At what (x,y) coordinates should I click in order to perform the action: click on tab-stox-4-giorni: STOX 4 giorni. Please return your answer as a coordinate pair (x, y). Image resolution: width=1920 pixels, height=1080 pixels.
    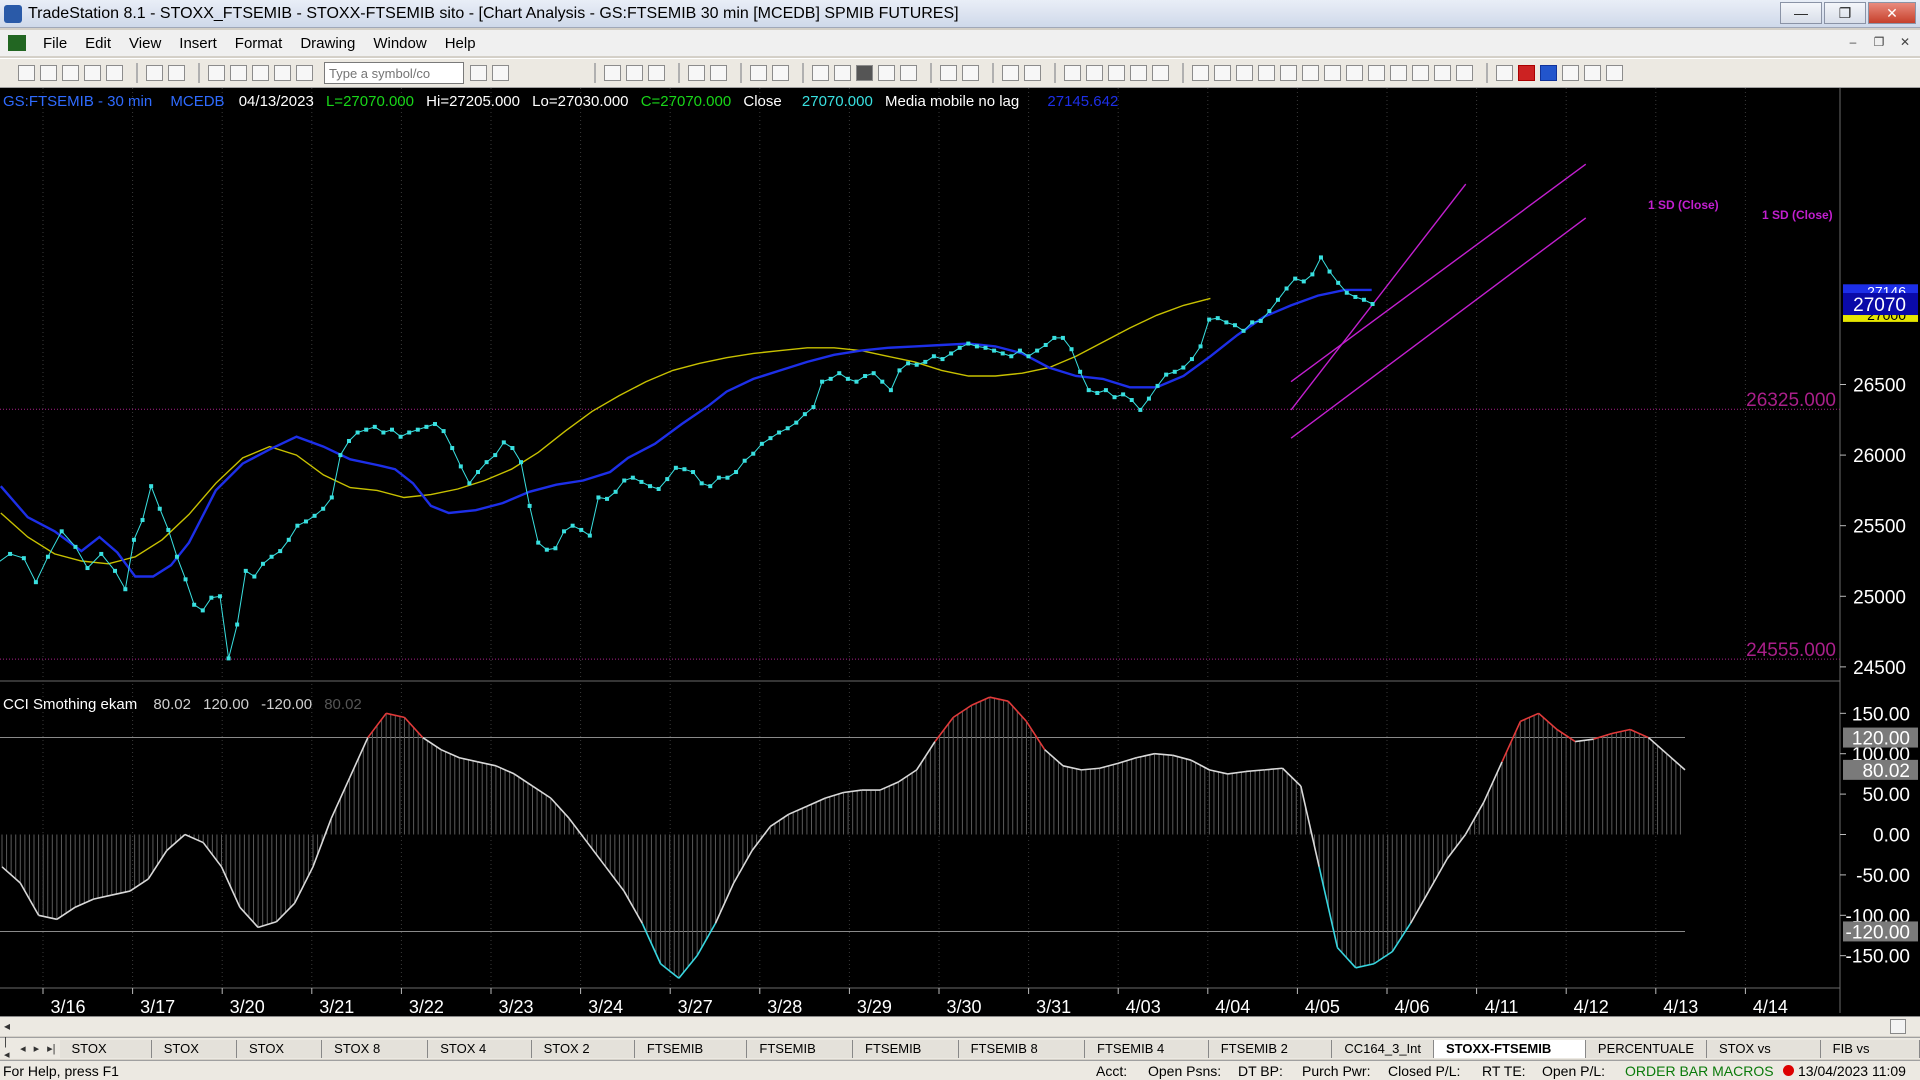
    Looking at the image, I should click on (480, 1056).